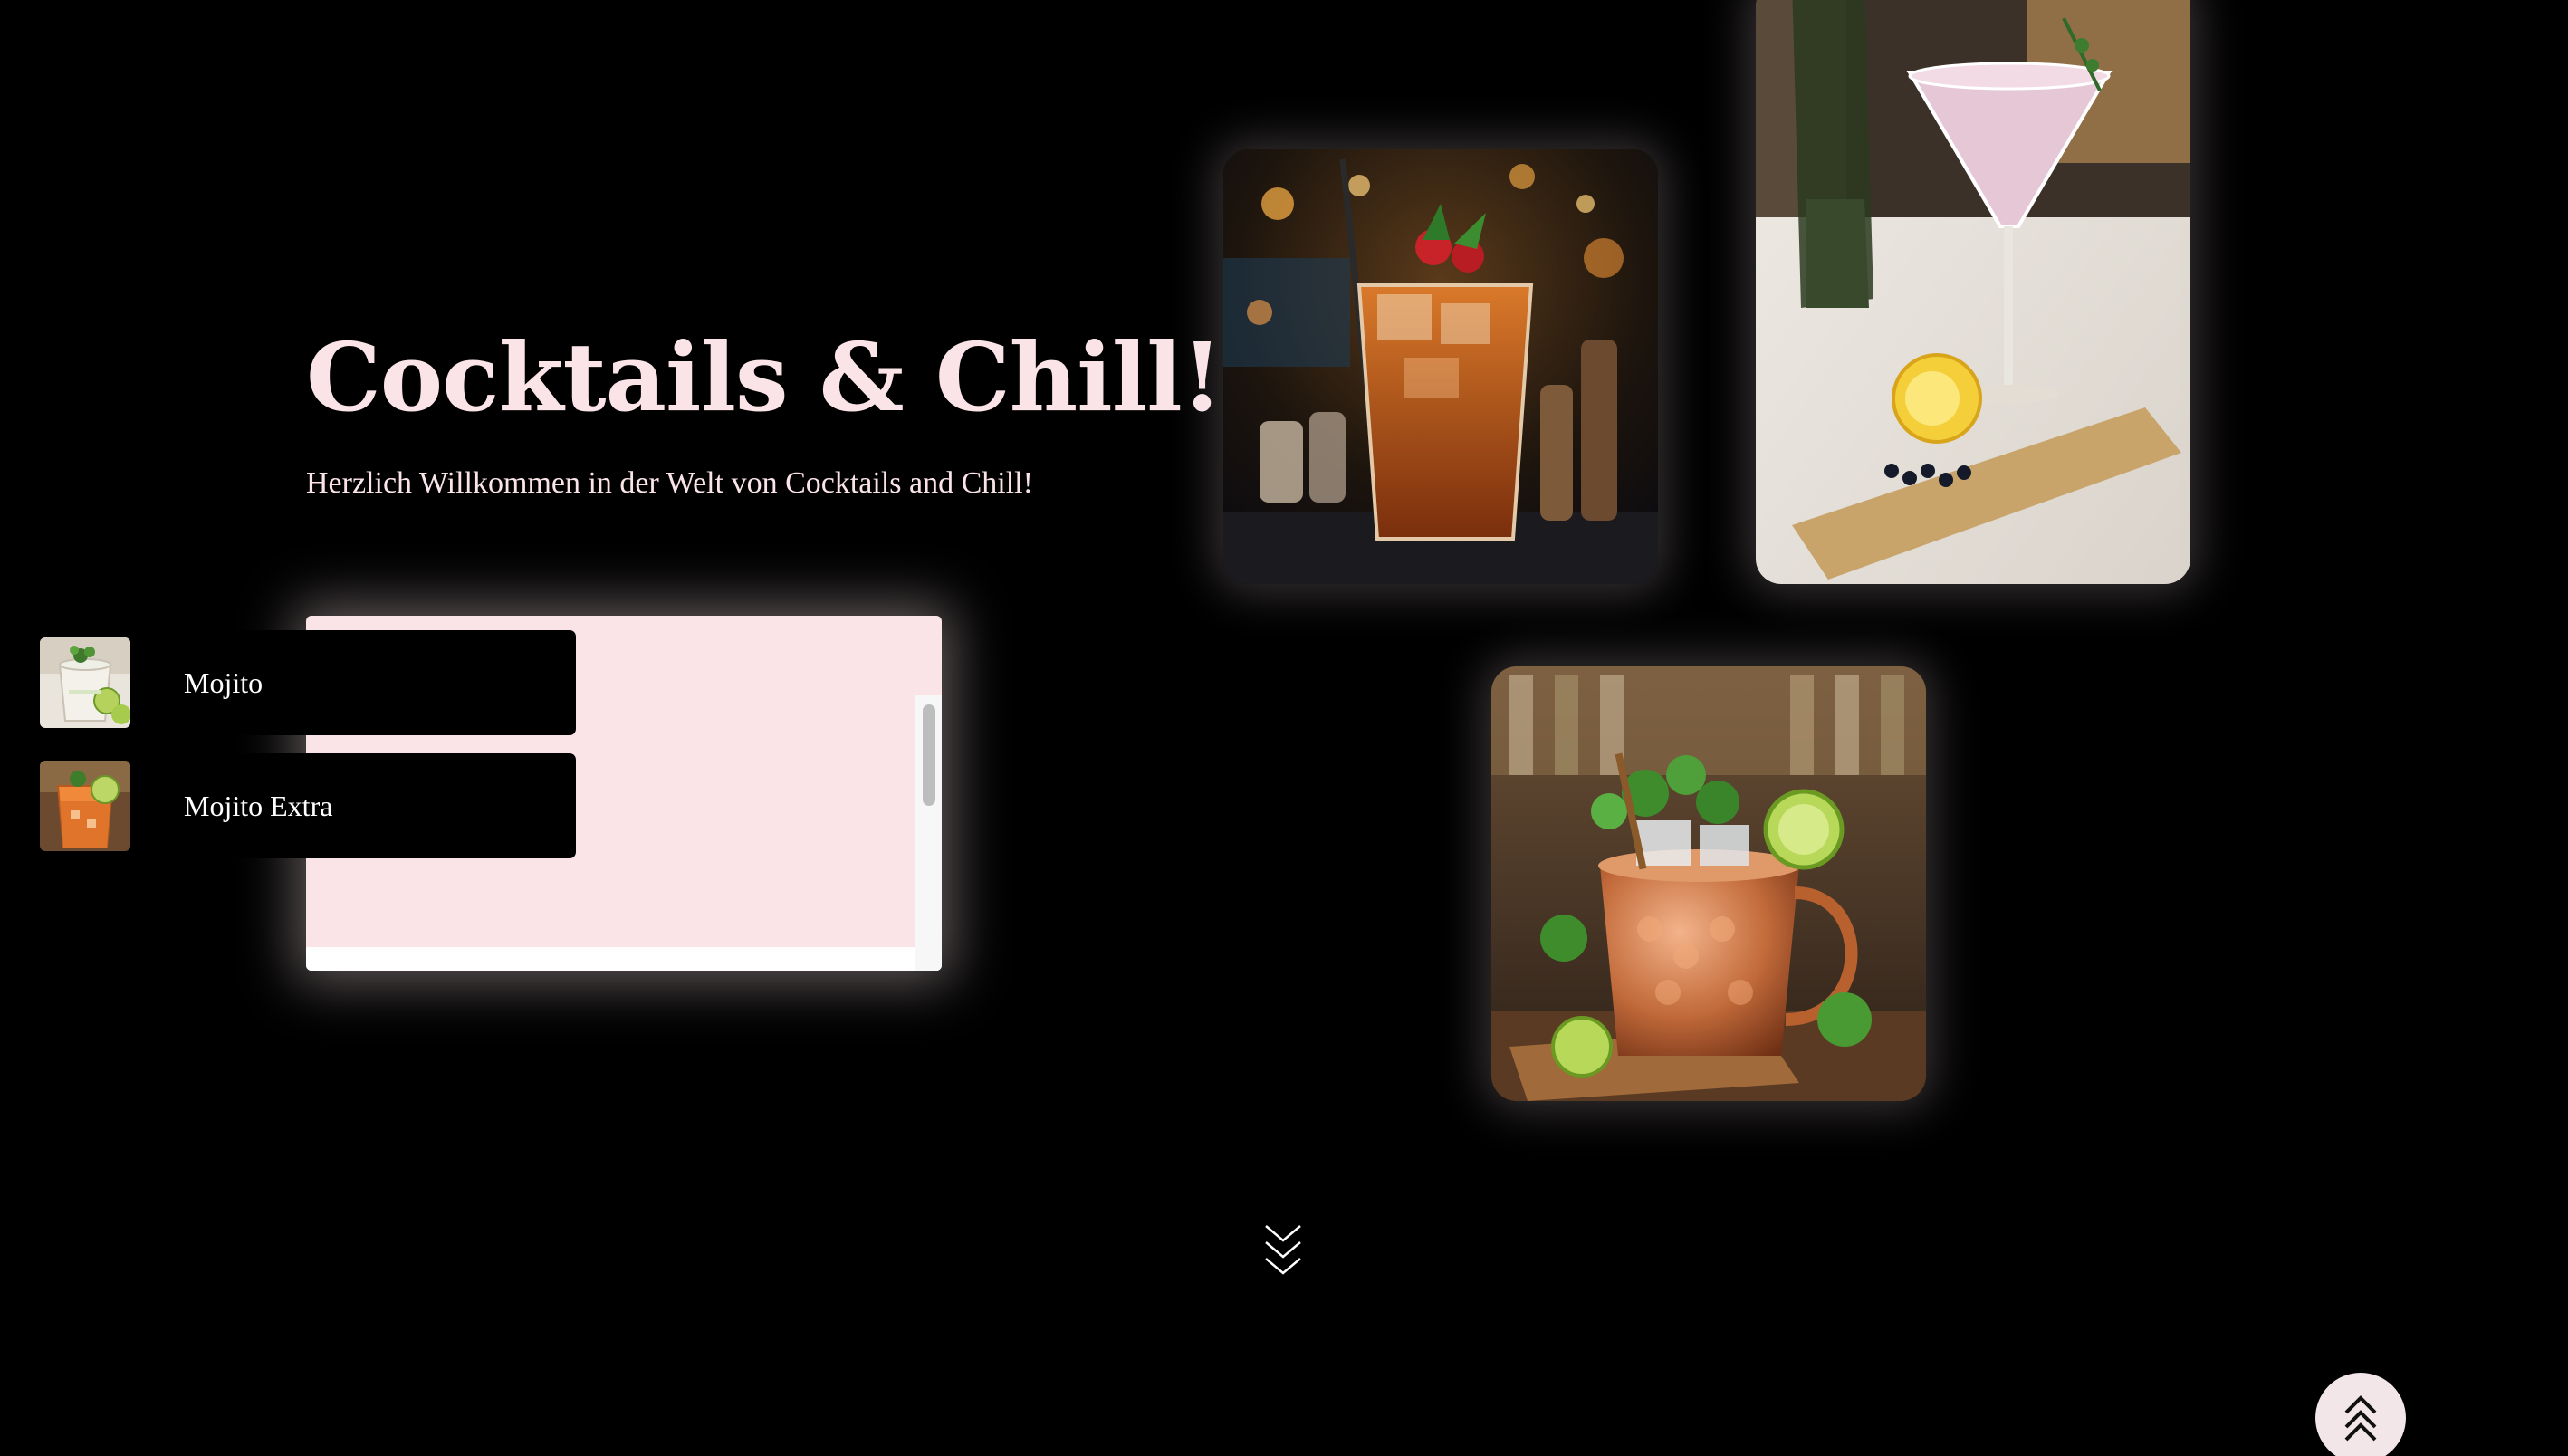  What do you see at coordinates (764, 377) in the screenshot?
I see `page-title: Cocktails & Chill!` at bounding box center [764, 377].